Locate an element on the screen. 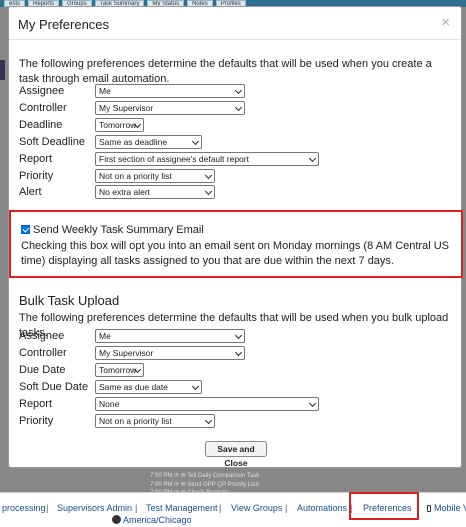 The image size is (466, 527). timezone-link: America/Chicago is located at coordinates (152, 520).